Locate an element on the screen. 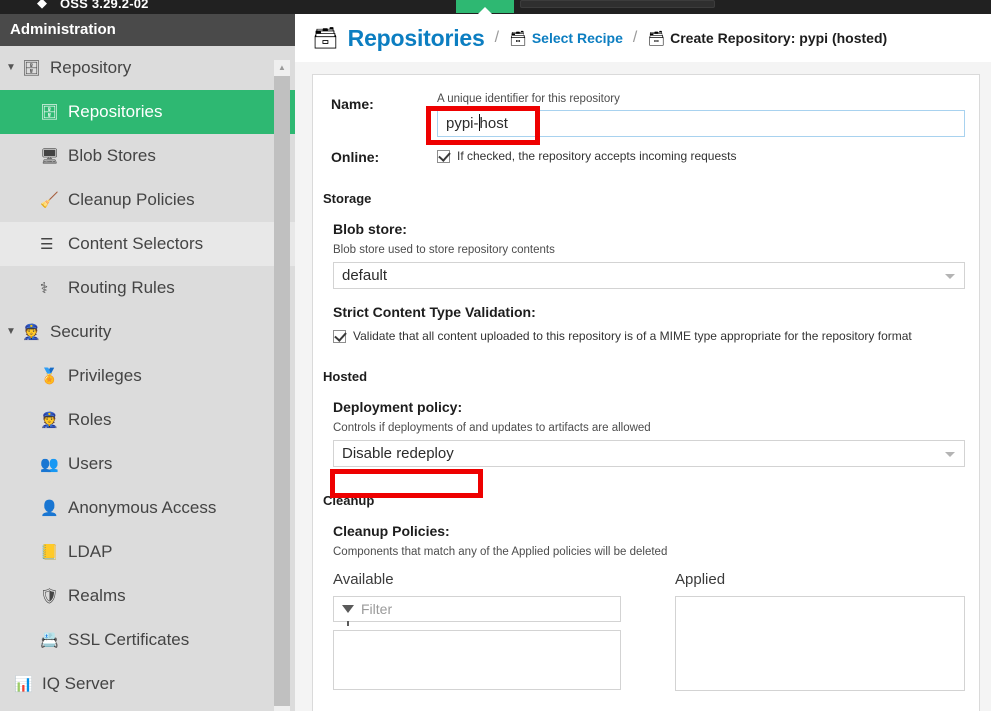 The height and width of the screenshot is (711, 991). scroll-up-icon: ▲ is located at coordinates (282, 68).